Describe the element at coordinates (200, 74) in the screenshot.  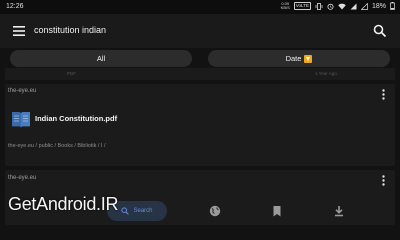
I see `result-card-previous: PDF 1 Year Ago` at that location.